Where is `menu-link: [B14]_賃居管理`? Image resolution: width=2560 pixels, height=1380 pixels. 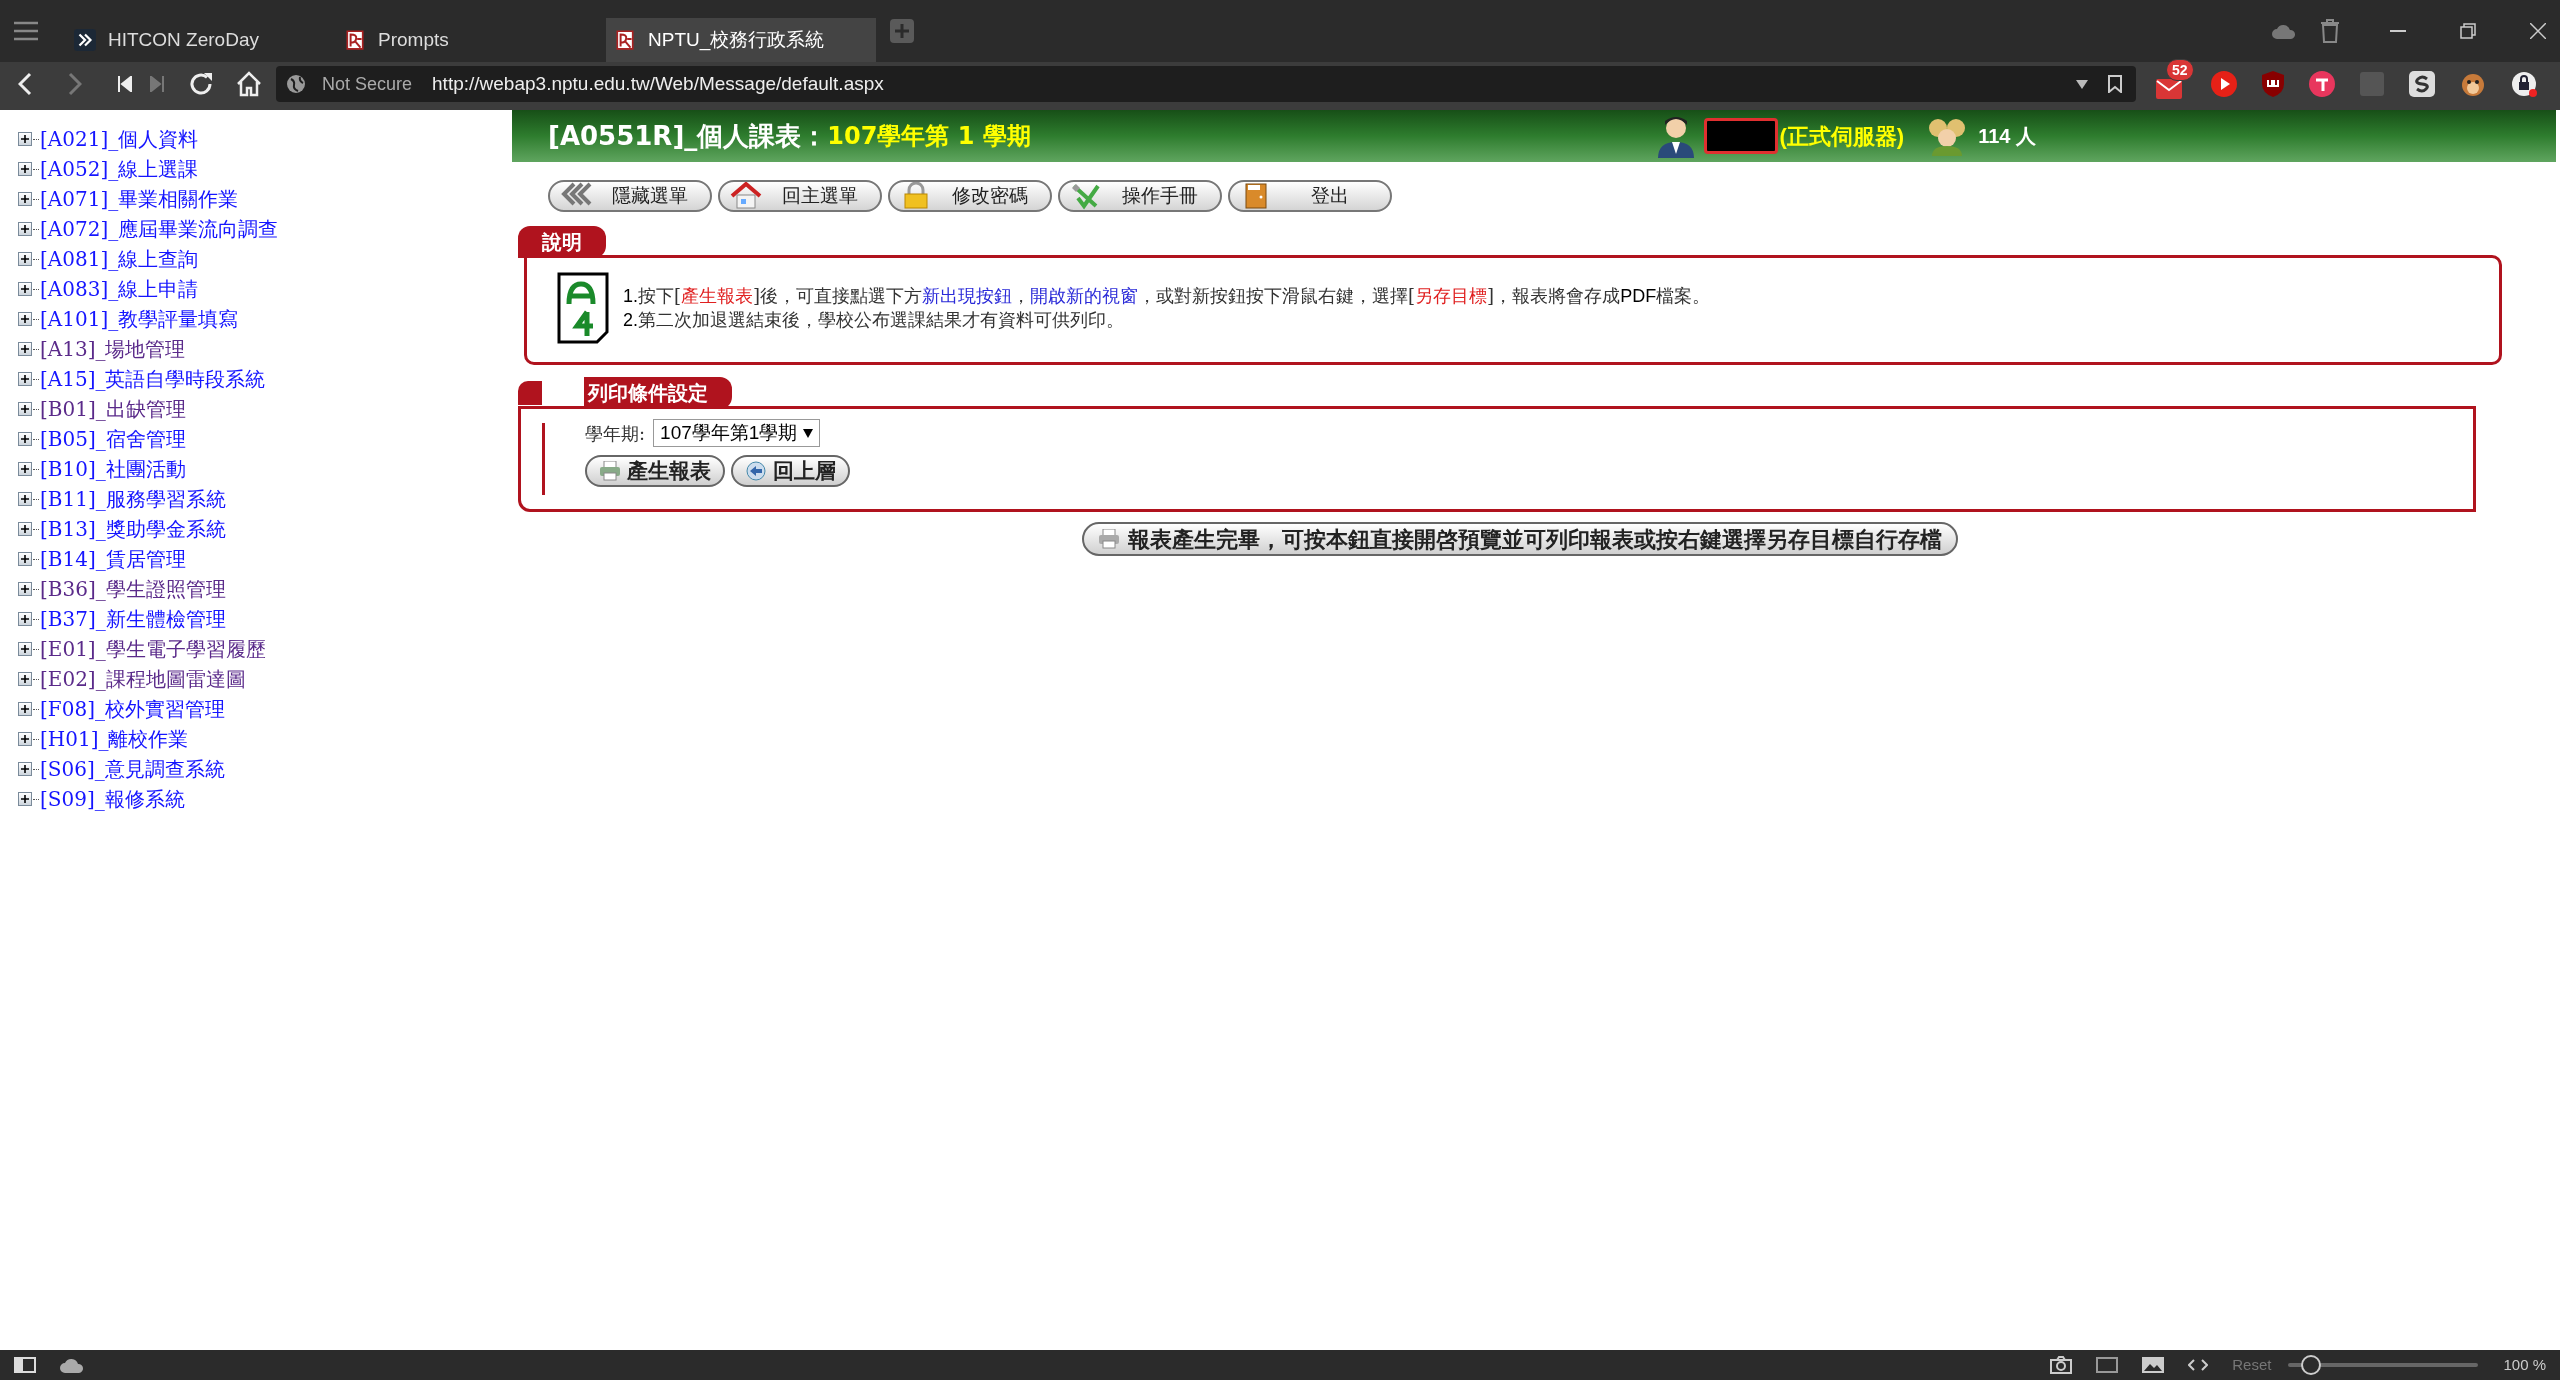
menu-link: [B14]_賃居管理 is located at coordinates (113, 559).